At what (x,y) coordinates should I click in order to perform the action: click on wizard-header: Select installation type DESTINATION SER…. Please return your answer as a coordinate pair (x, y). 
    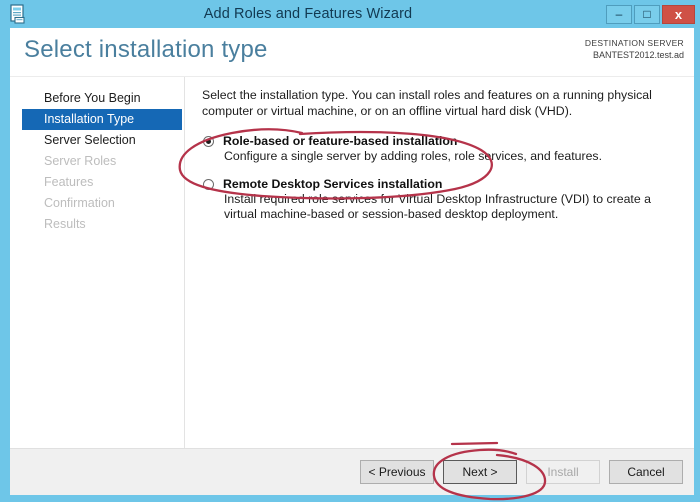
    Looking at the image, I should click on (352, 52).